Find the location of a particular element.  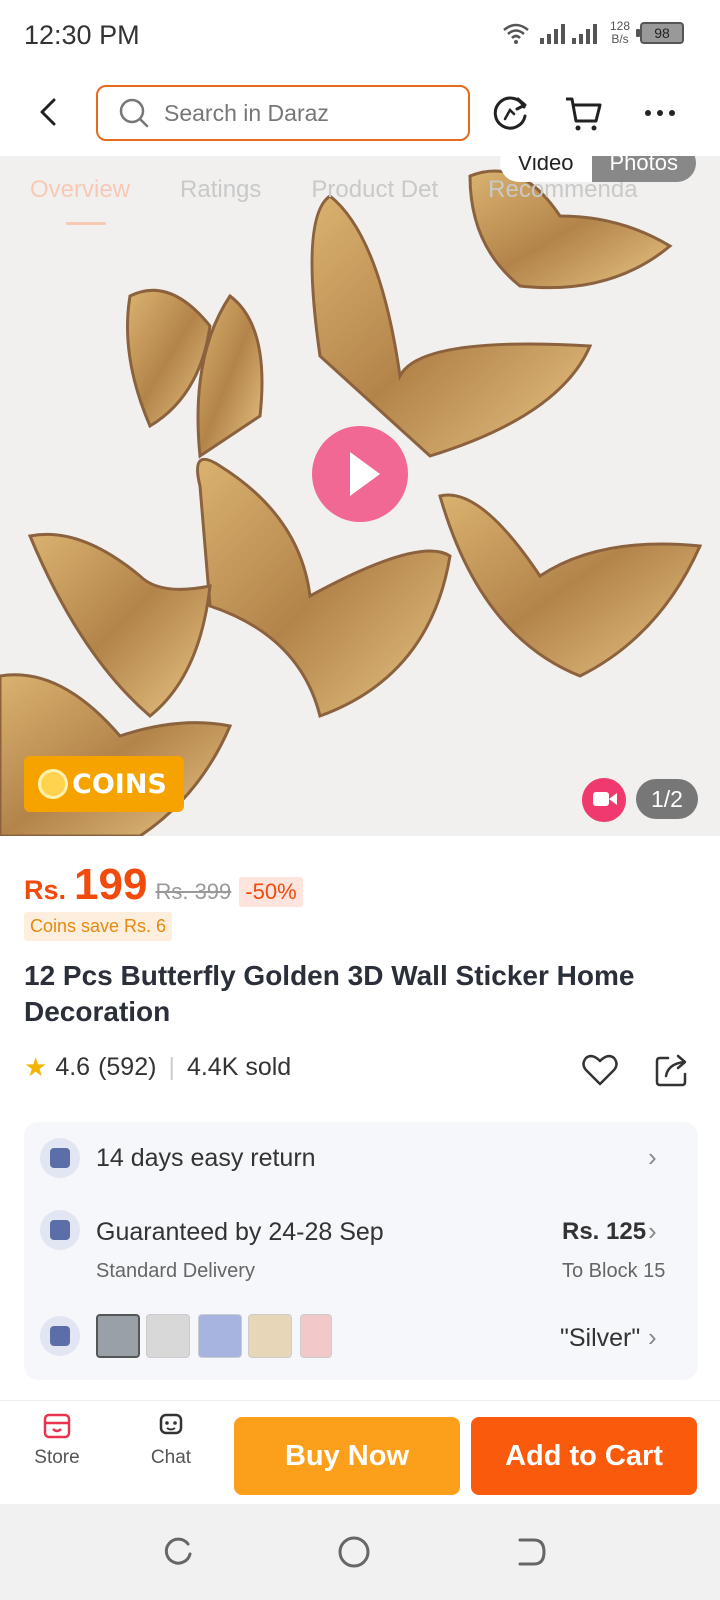

buy-now-button: Buy Now is located at coordinates (347, 1456).